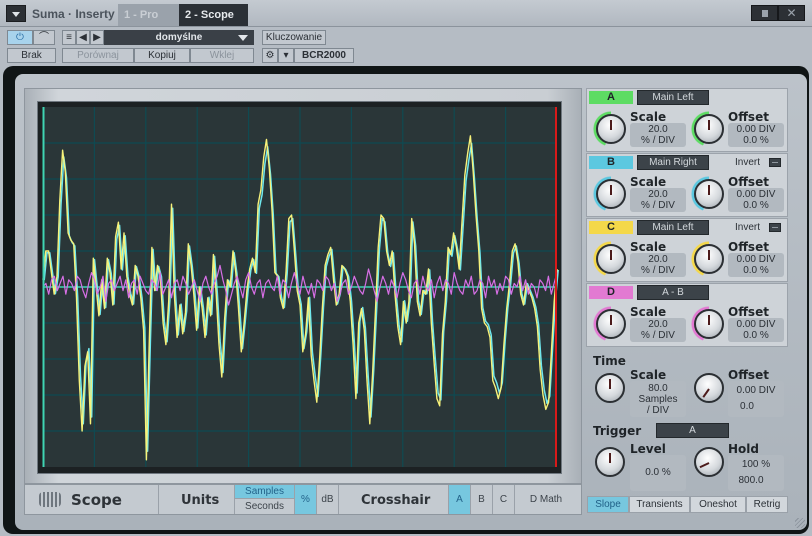 The height and width of the screenshot is (536, 812). What do you see at coordinates (286, 55) in the screenshot?
I see `controller-dropdown: ▾` at bounding box center [286, 55].